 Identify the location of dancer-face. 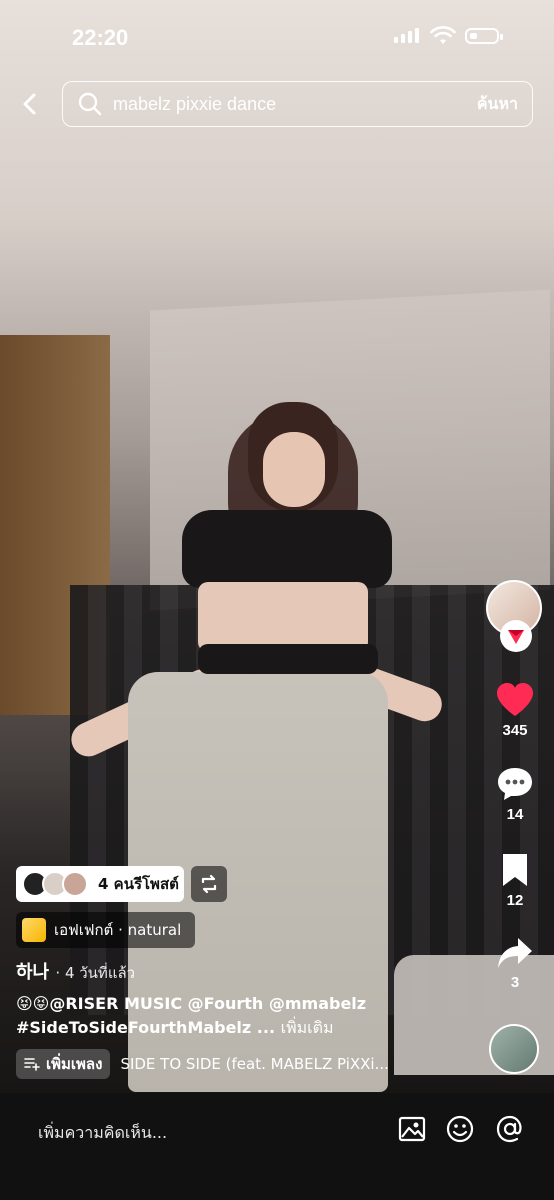
(294, 469).